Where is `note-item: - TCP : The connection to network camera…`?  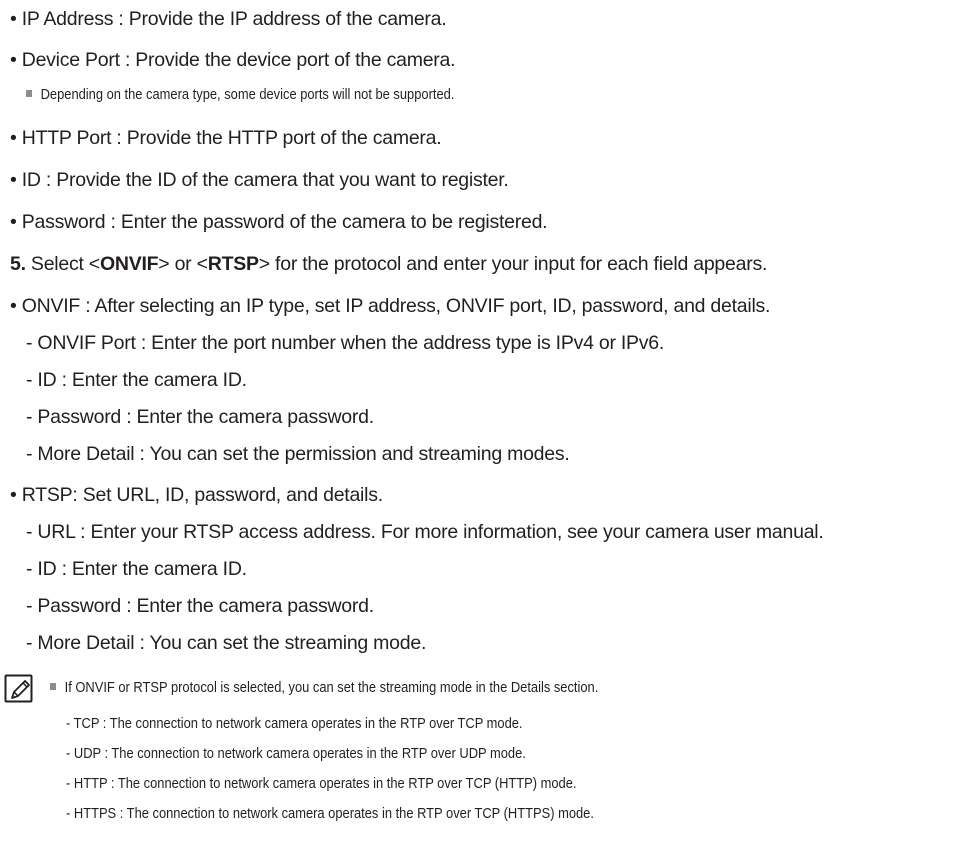
note-item: - TCP : The connection to network camera… is located at coordinates (294, 723).